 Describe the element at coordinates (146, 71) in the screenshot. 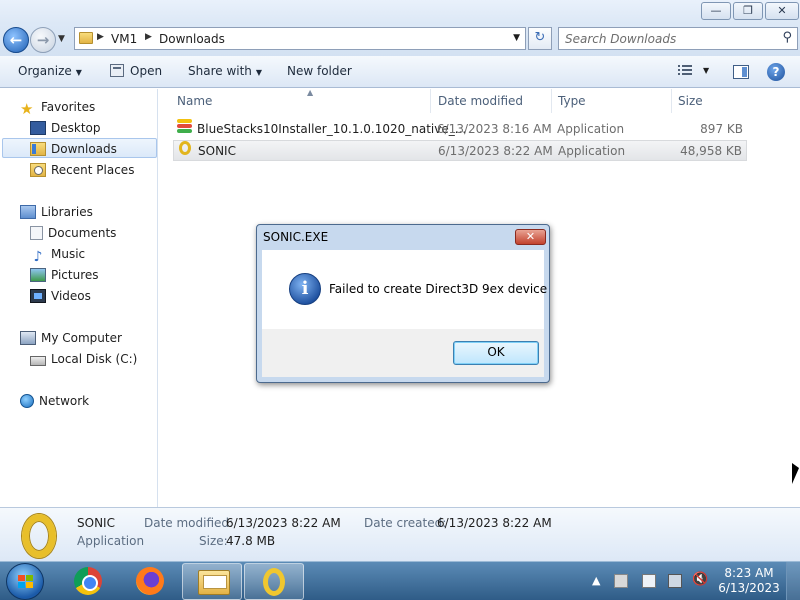

I see `open-label: Open` at that location.